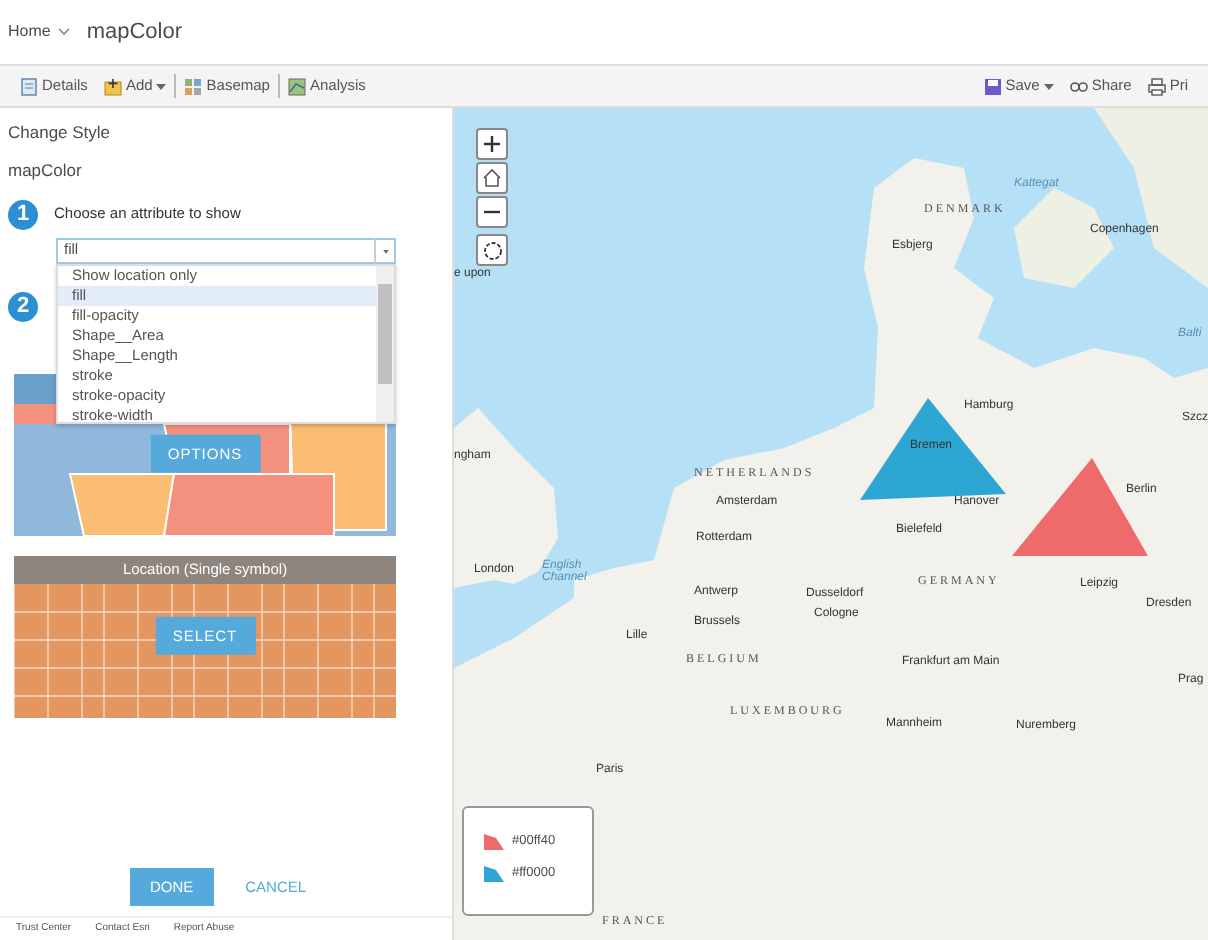  Describe the element at coordinates (59, 133) in the screenshot. I see `panel-title: Change Style` at that location.